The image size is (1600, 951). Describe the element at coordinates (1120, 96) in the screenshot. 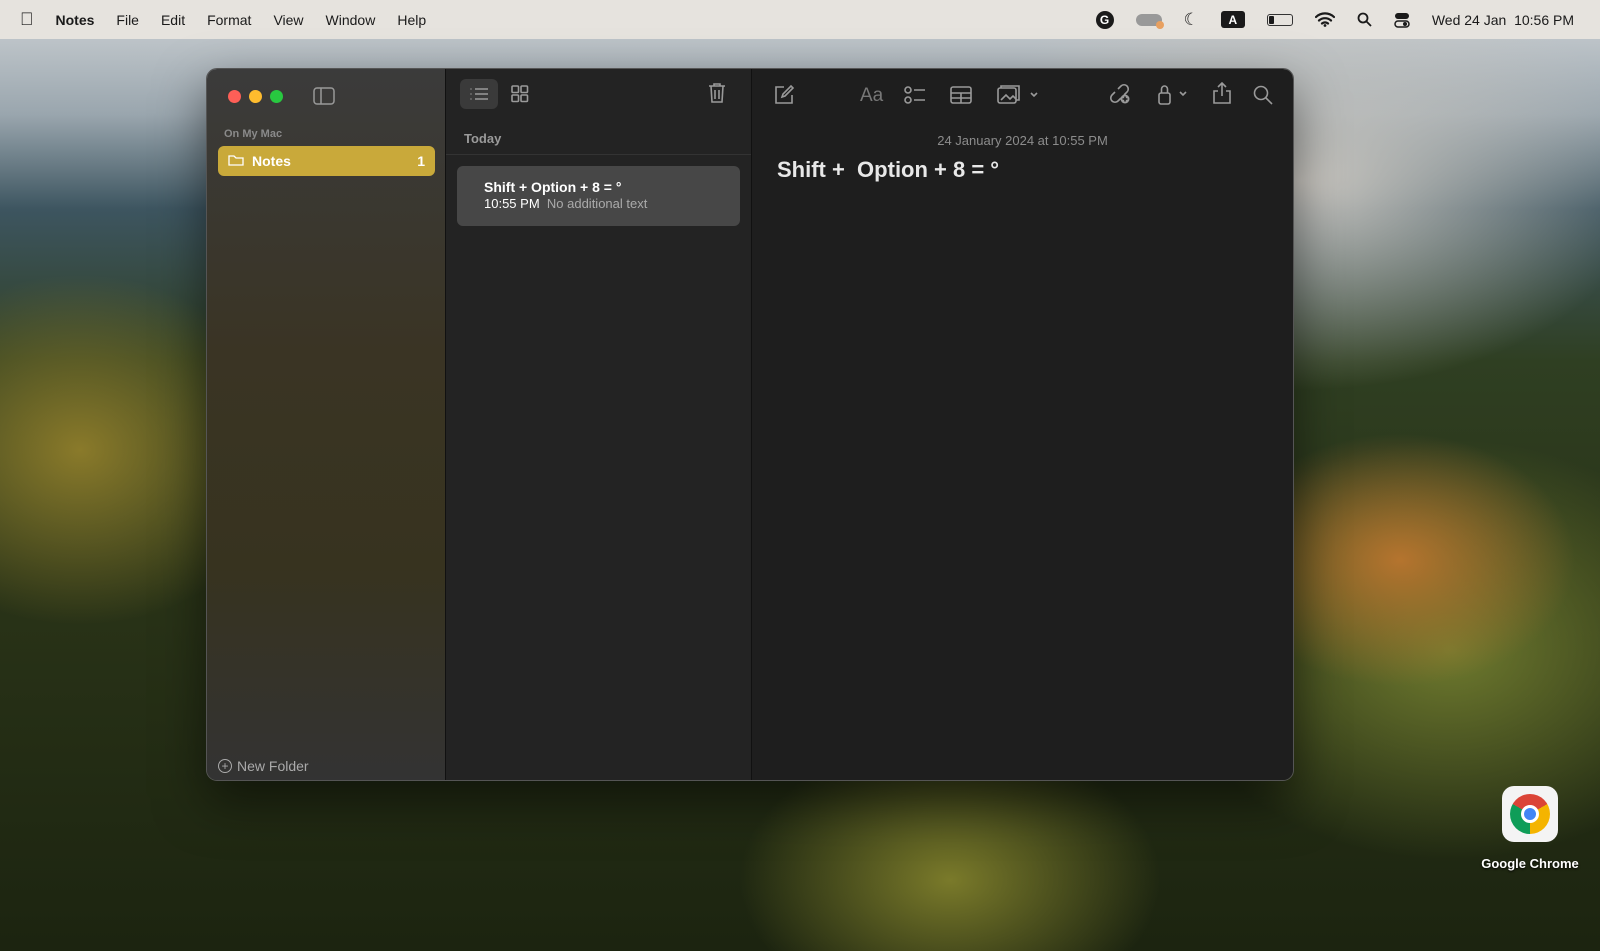

I see `collaborate-icon` at that location.